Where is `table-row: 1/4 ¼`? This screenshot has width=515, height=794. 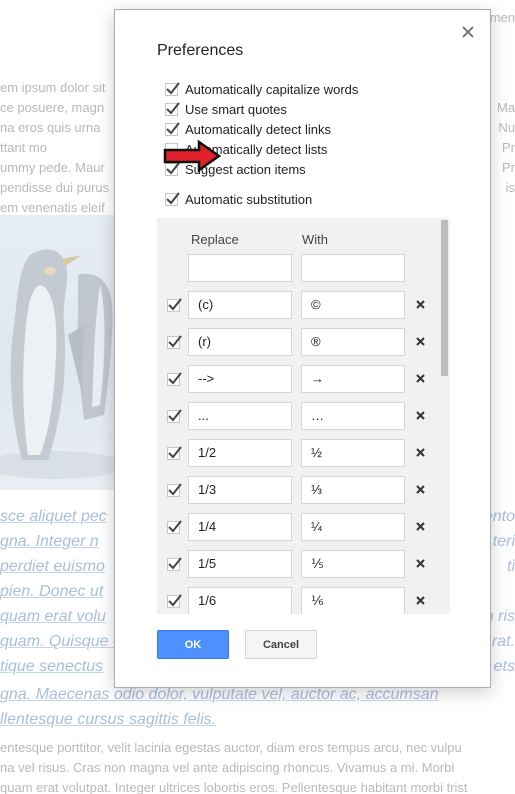
table-row: 1/4 ¼ is located at coordinates (298, 527).